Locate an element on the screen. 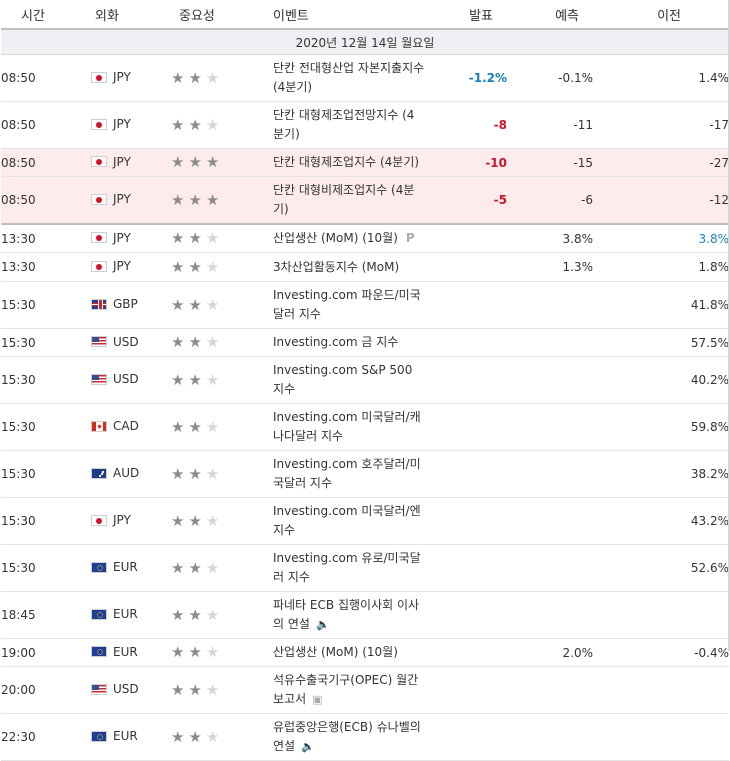 The height and width of the screenshot is (761, 730). table-row: 13:30 JPY ★ ★ ★ 3차산업활동지수 (MoM) 1.3% 1.8% is located at coordinates (365, 267).